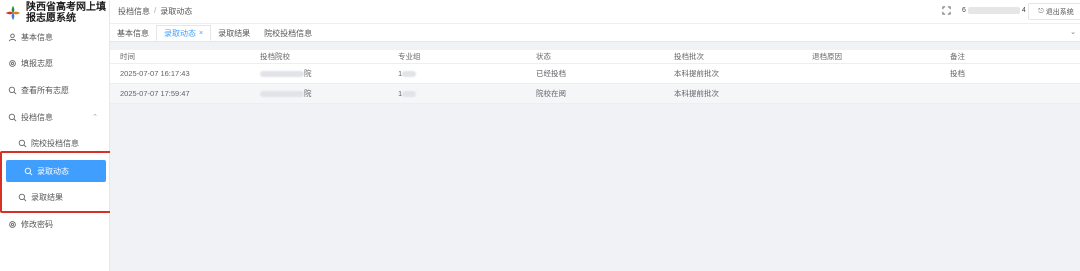 The image size is (1080, 271). Describe the element at coordinates (45, 90) in the screenshot. I see `sidebar-item-label: 查看所有志愿` at that location.